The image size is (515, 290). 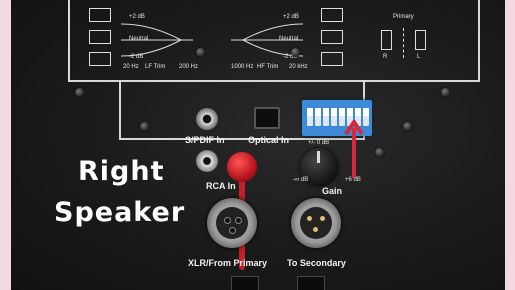 I want to click on gain-min-label: -∞ dB, so click(x=301, y=180).